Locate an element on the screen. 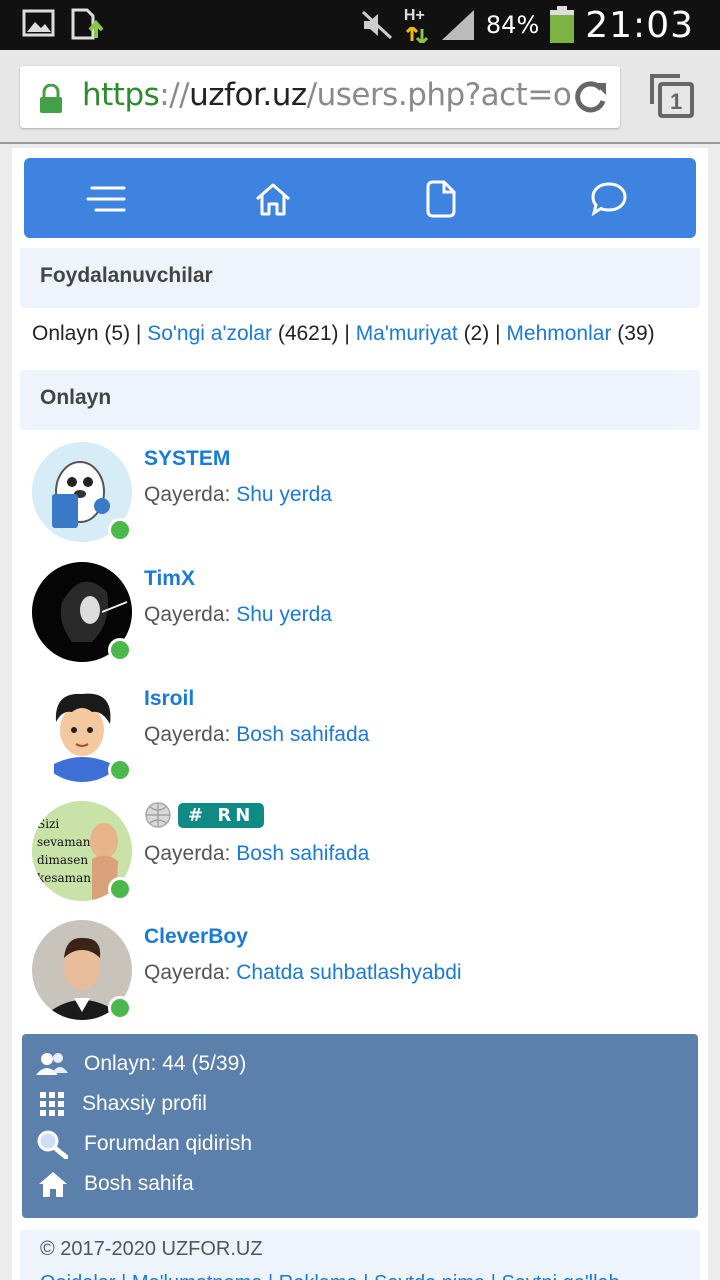  tab-switcher-button: 1 is located at coordinates (672, 99).